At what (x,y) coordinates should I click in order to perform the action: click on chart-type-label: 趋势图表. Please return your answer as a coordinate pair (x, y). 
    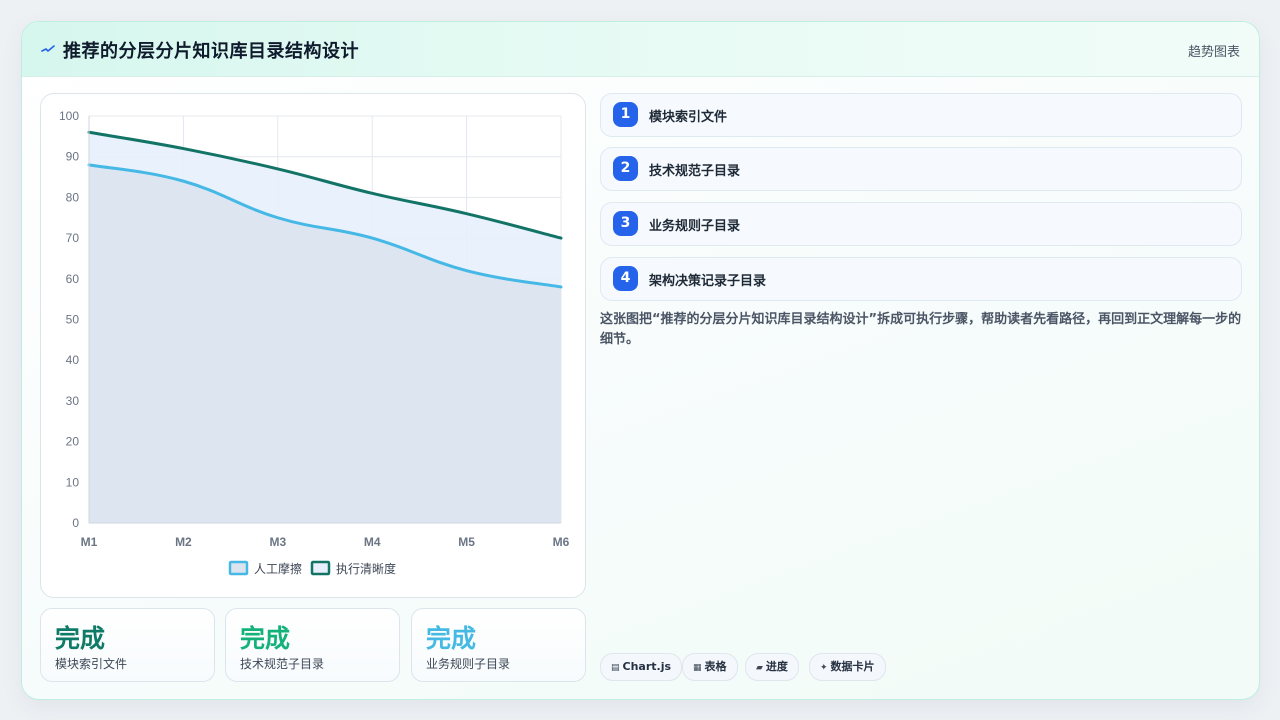
    Looking at the image, I should click on (1213, 52).